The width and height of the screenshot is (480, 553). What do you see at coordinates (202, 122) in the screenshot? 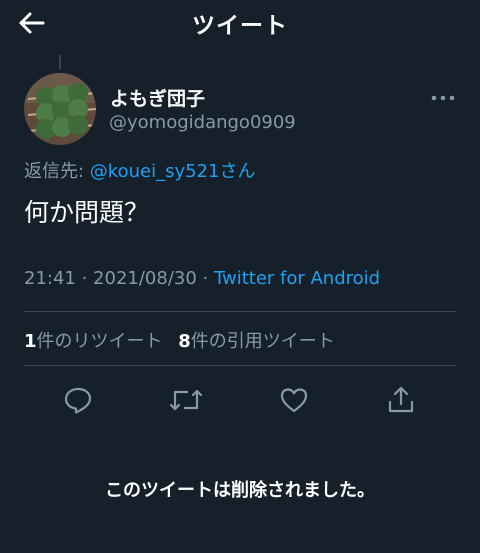
I see `user-handle: @yomogidango0909` at bounding box center [202, 122].